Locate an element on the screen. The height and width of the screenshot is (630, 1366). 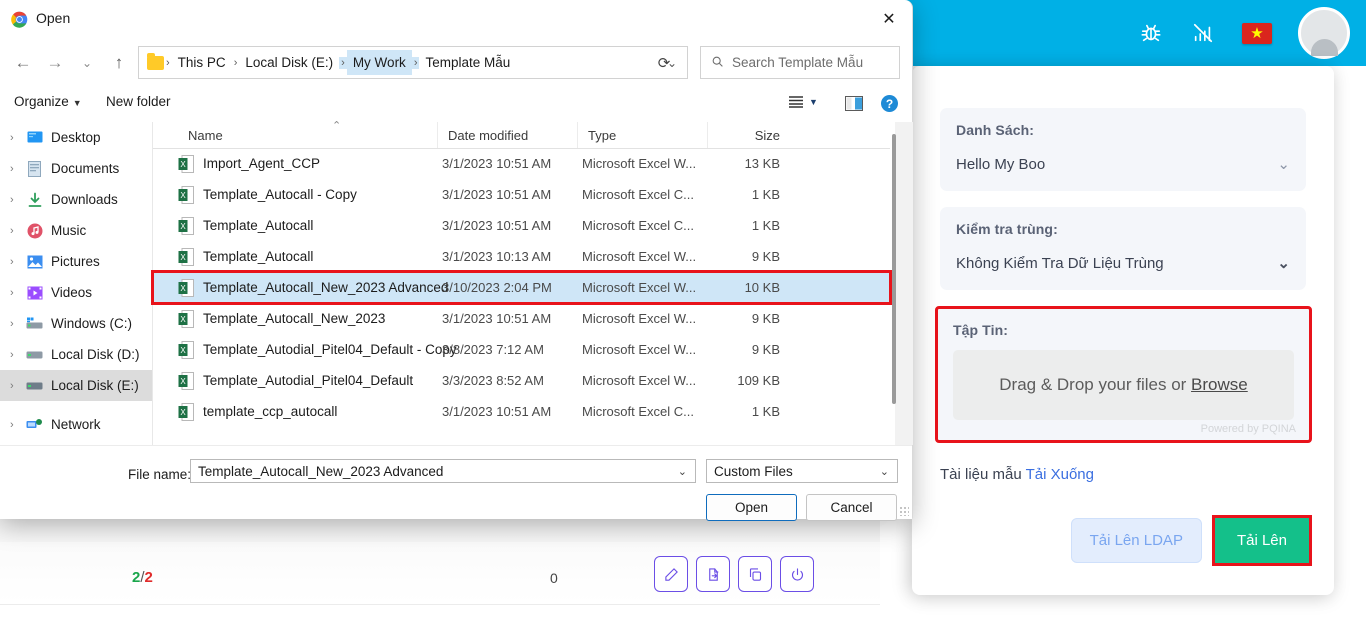
svg-text: X is located at coordinates (183, 319).